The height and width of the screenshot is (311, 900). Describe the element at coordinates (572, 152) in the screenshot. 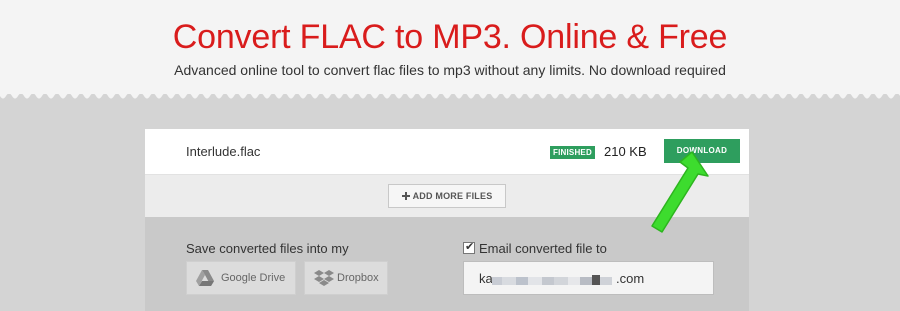

I see `status-badge: FINISHED` at that location.